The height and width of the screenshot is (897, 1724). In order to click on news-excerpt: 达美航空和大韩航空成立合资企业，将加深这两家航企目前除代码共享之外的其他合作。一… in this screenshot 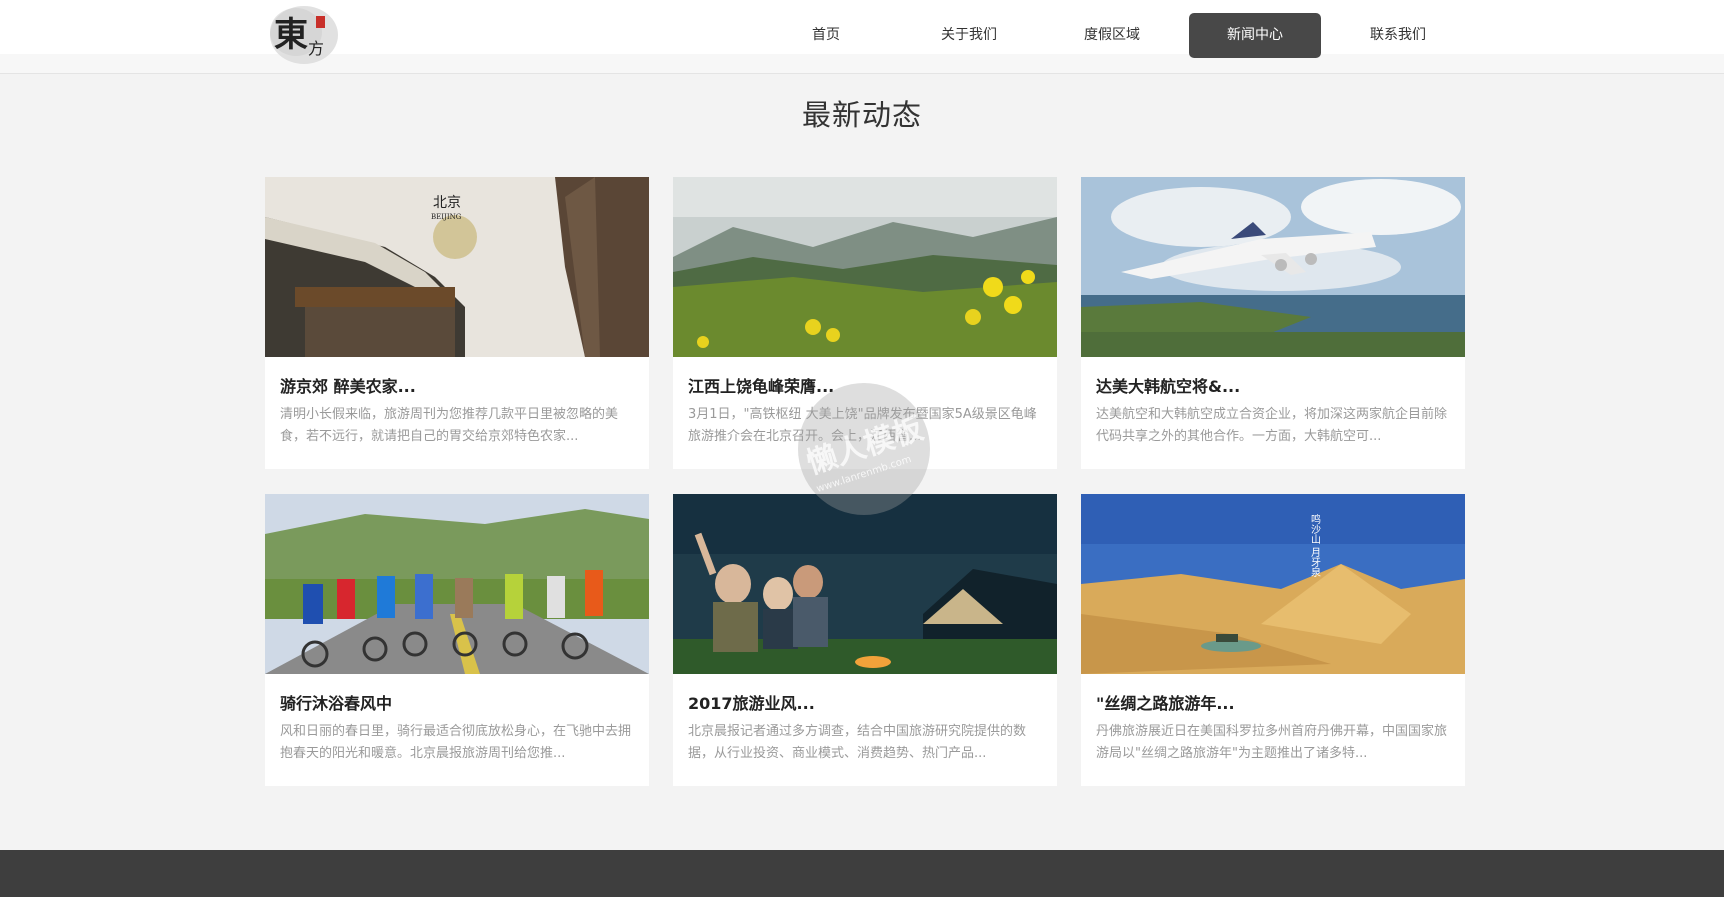, I will do `click(1272, 425)`.